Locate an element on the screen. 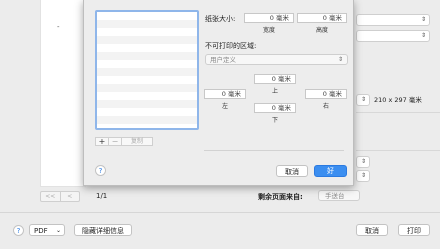  paper-size-select: ⇕ is located at coordinates (363, 100).